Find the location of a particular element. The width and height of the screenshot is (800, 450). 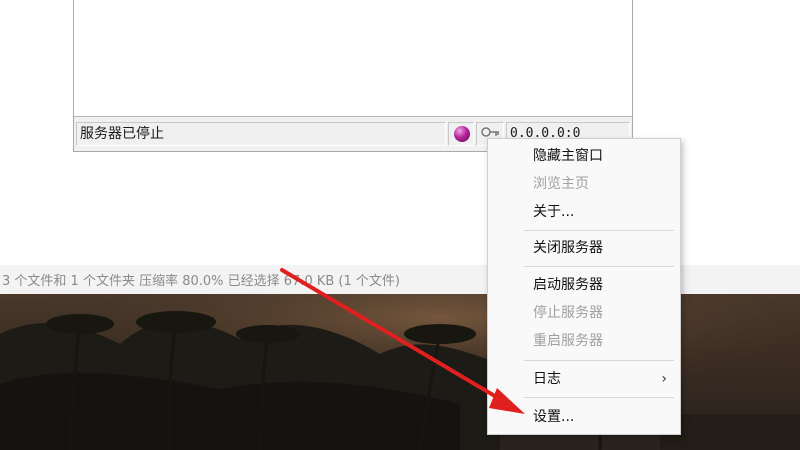

menu-item-hide-main-window: 隐藏主窗口 is located at coordinates (584, 156).